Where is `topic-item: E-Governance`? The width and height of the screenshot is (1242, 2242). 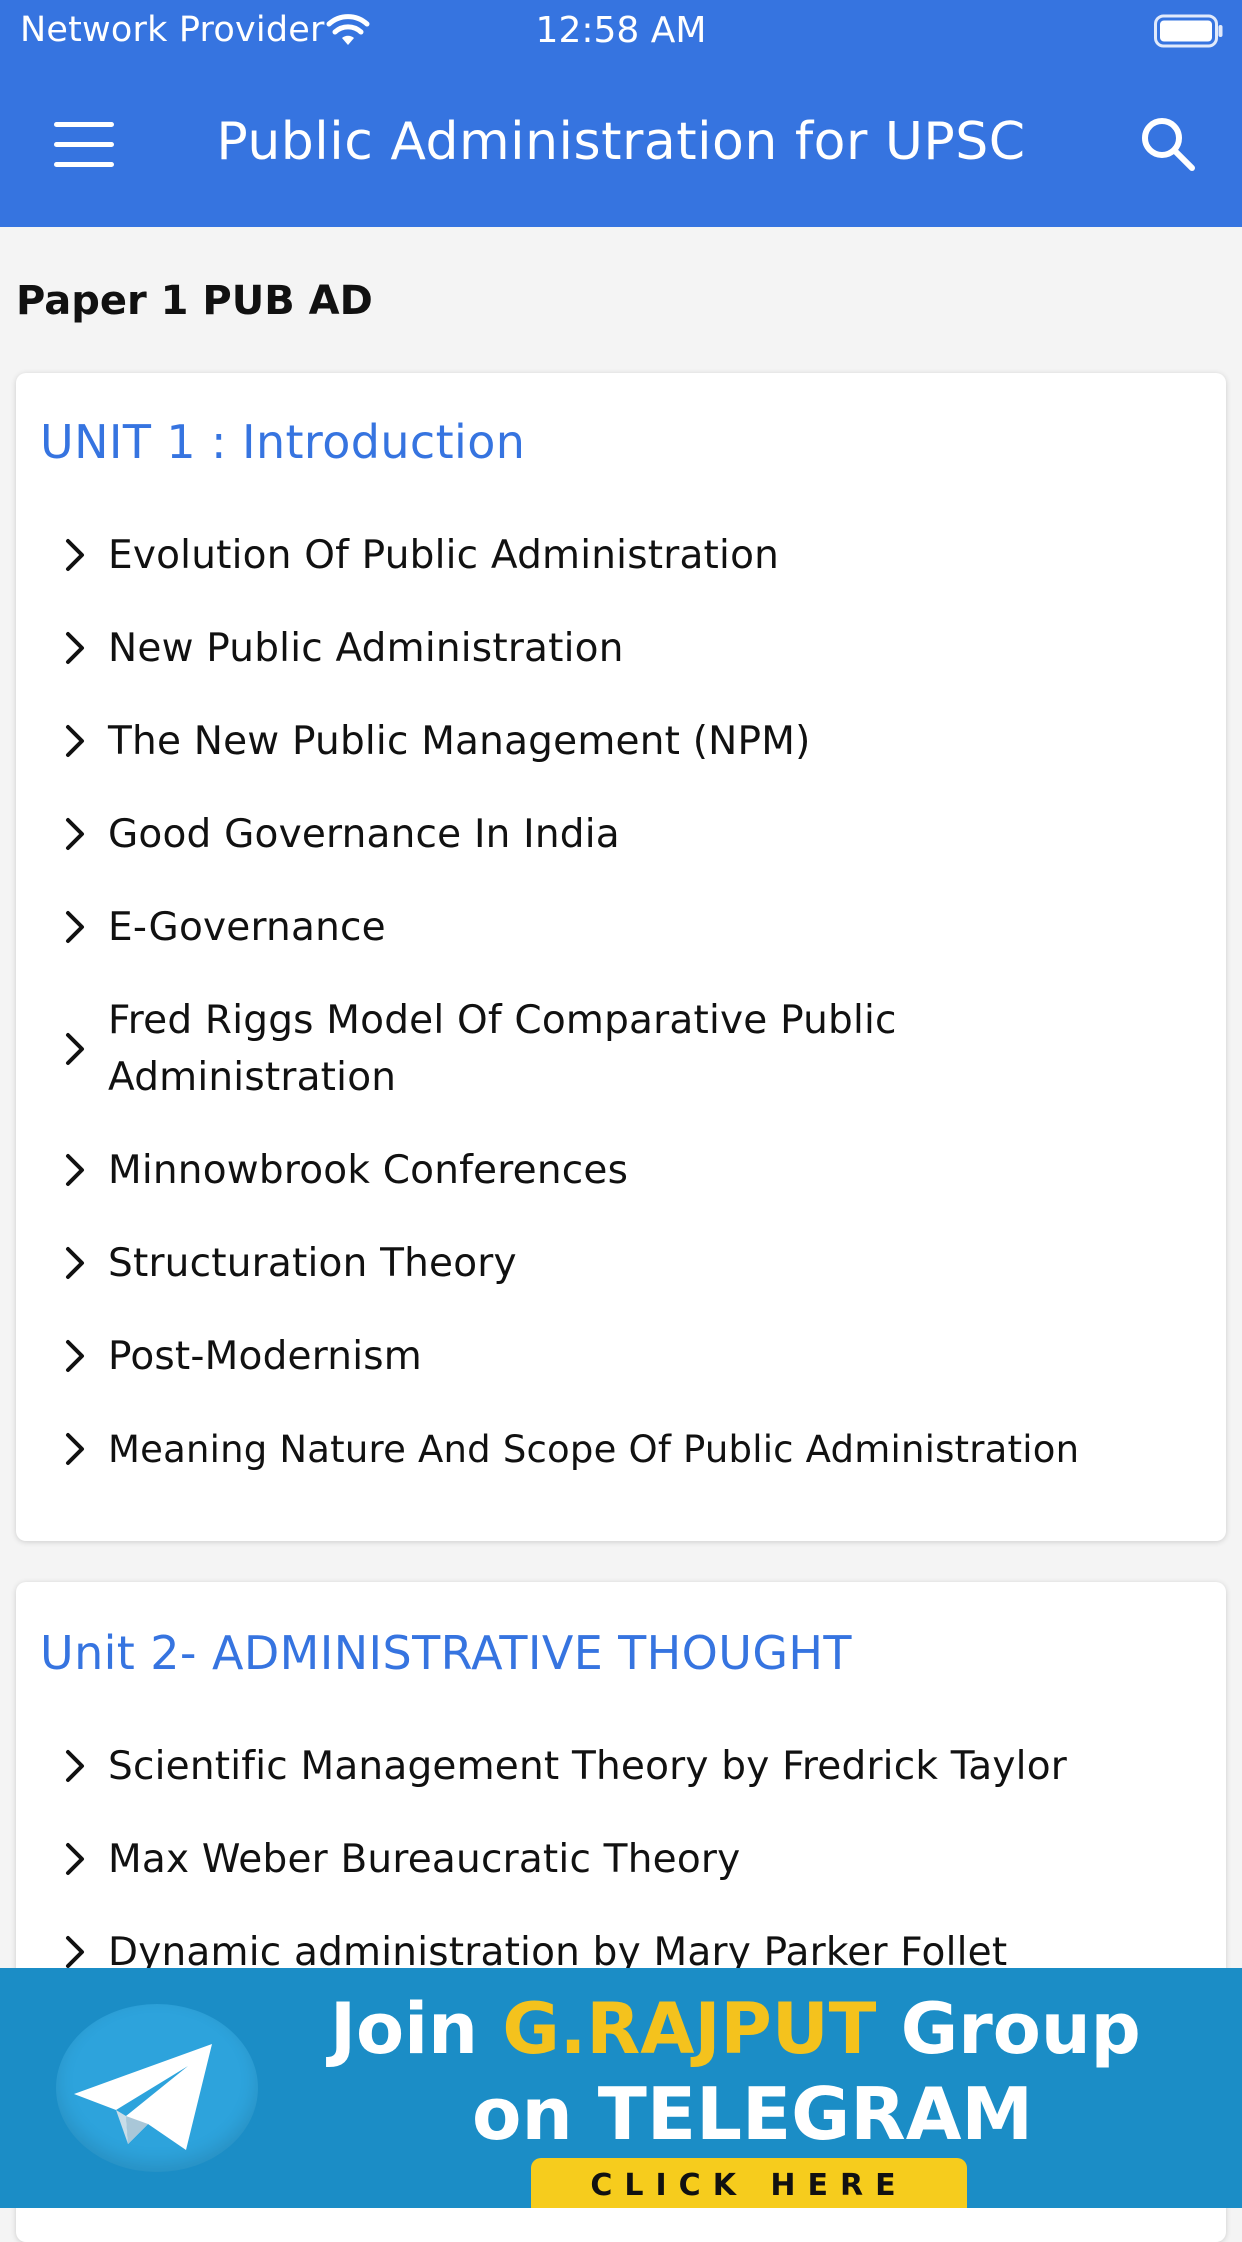 topic-item: E-Governance is located at coordinates (621, 927).